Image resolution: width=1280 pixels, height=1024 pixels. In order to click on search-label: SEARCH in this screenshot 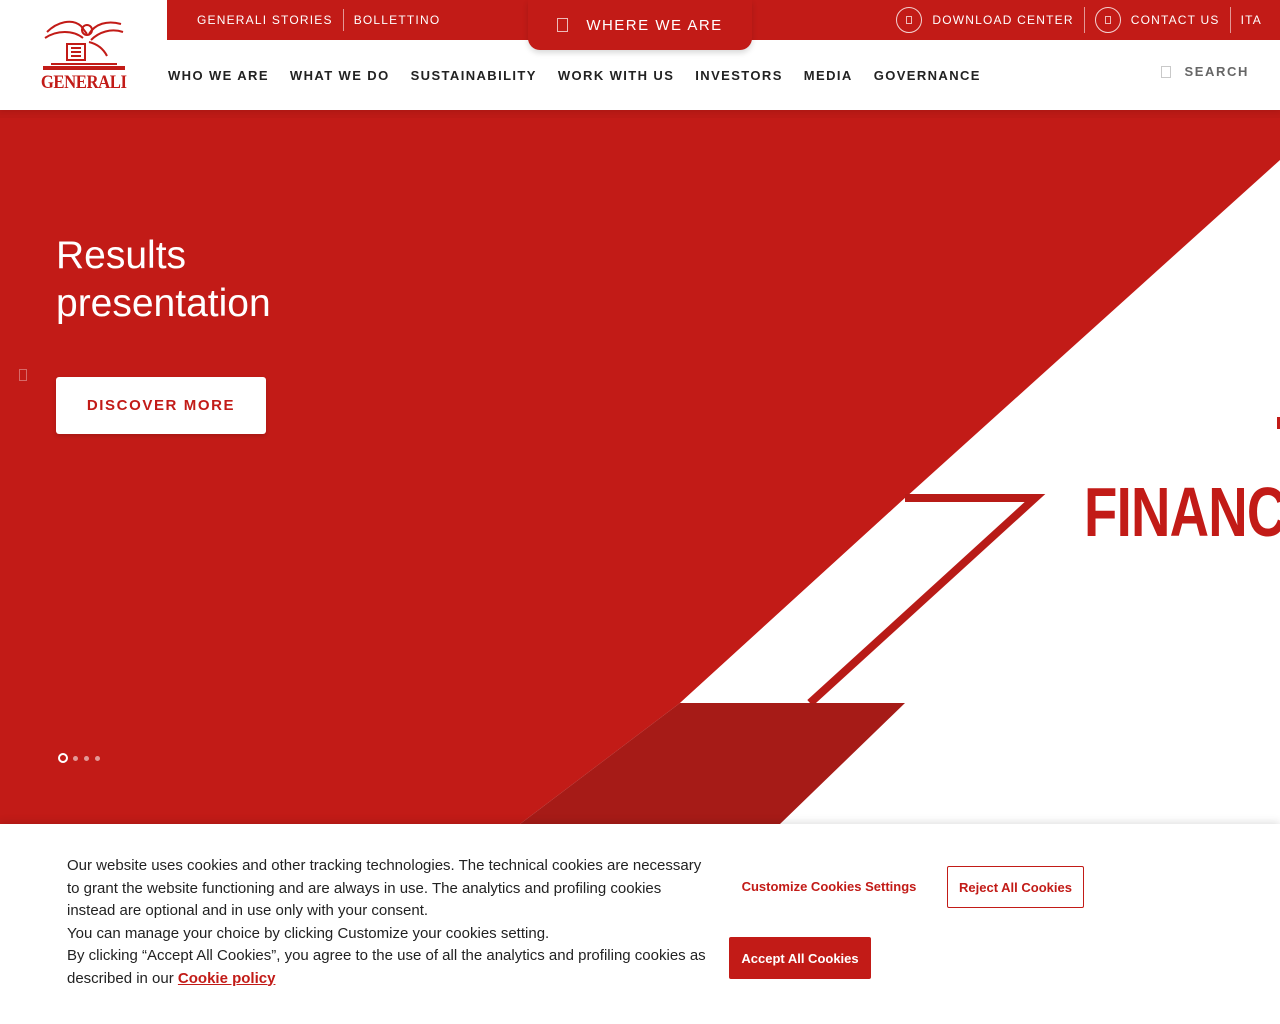, I will do `click(1216, 71)`.